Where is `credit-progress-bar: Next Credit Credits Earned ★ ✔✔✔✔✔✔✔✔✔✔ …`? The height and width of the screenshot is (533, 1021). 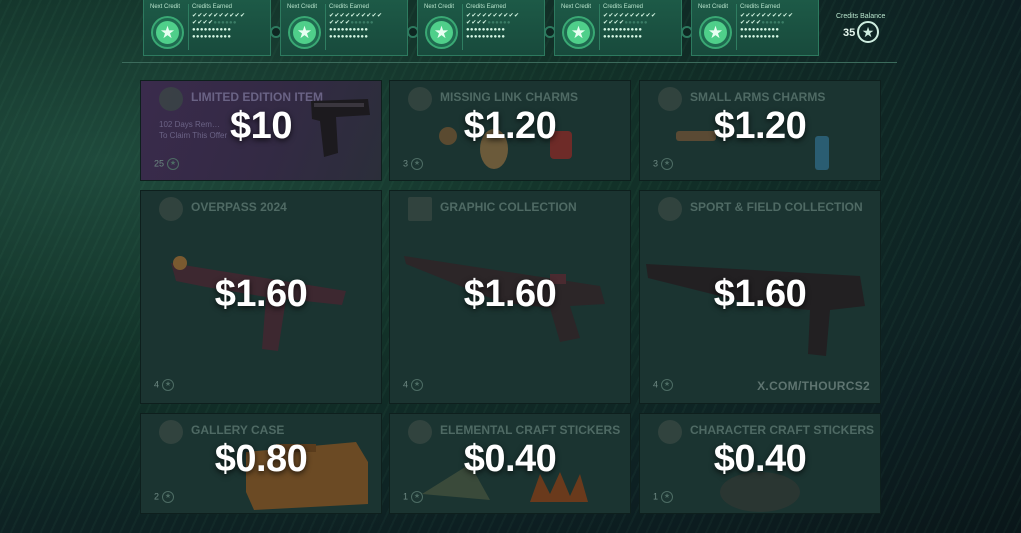
credit-progress-bar: Next Credit Credits Earned ★ ✔✔✔✔✔✔✔✔✔✔ … is located at coordinates (515, 29).